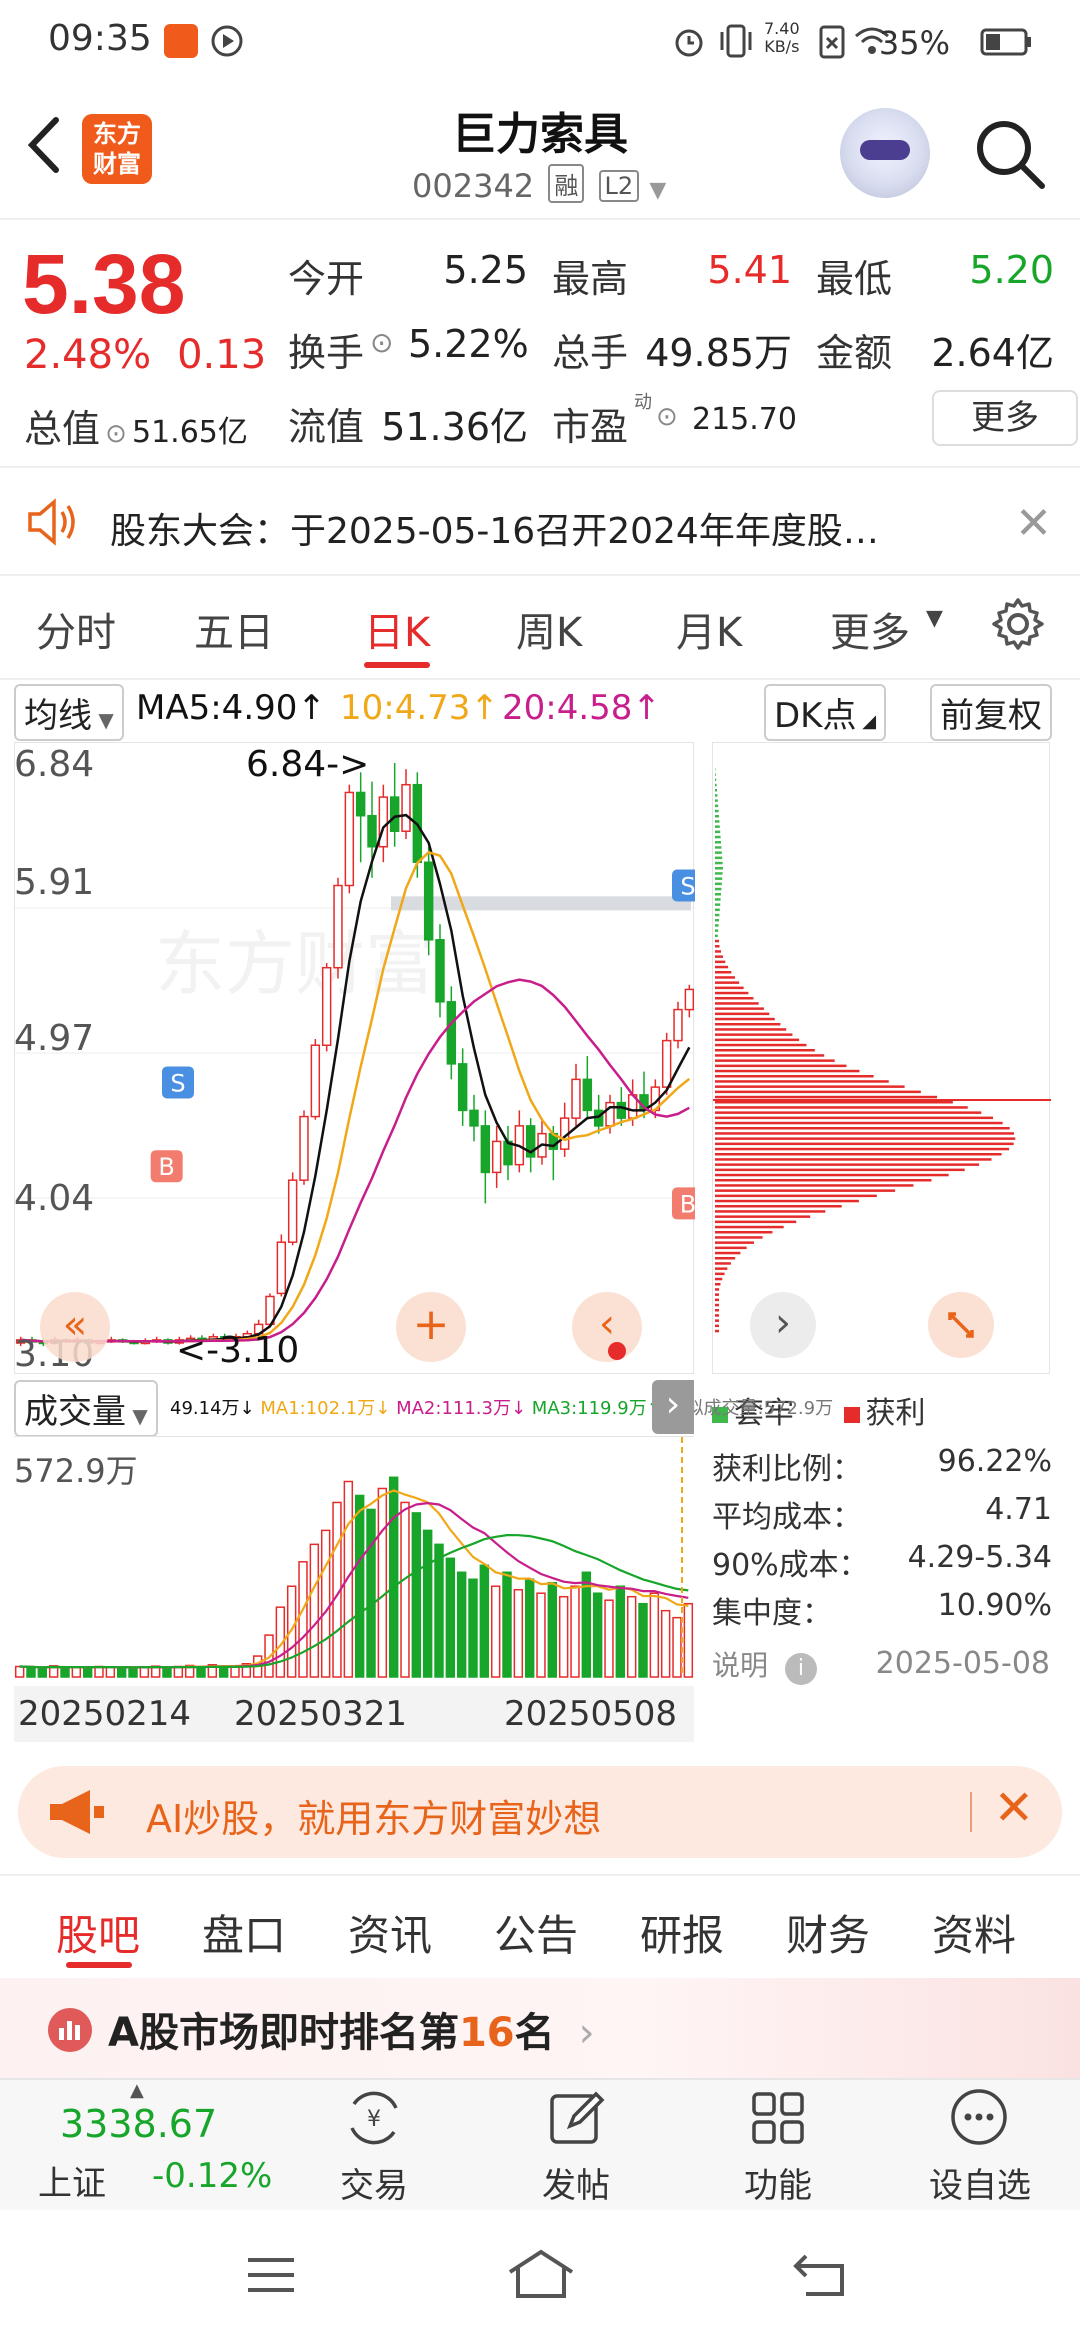 Image resolution: width=1080 pixels, height=2340 pixels. Describe the element at coordinates (689, 41) in the screenshot. I see `alarm-icon` at that location.